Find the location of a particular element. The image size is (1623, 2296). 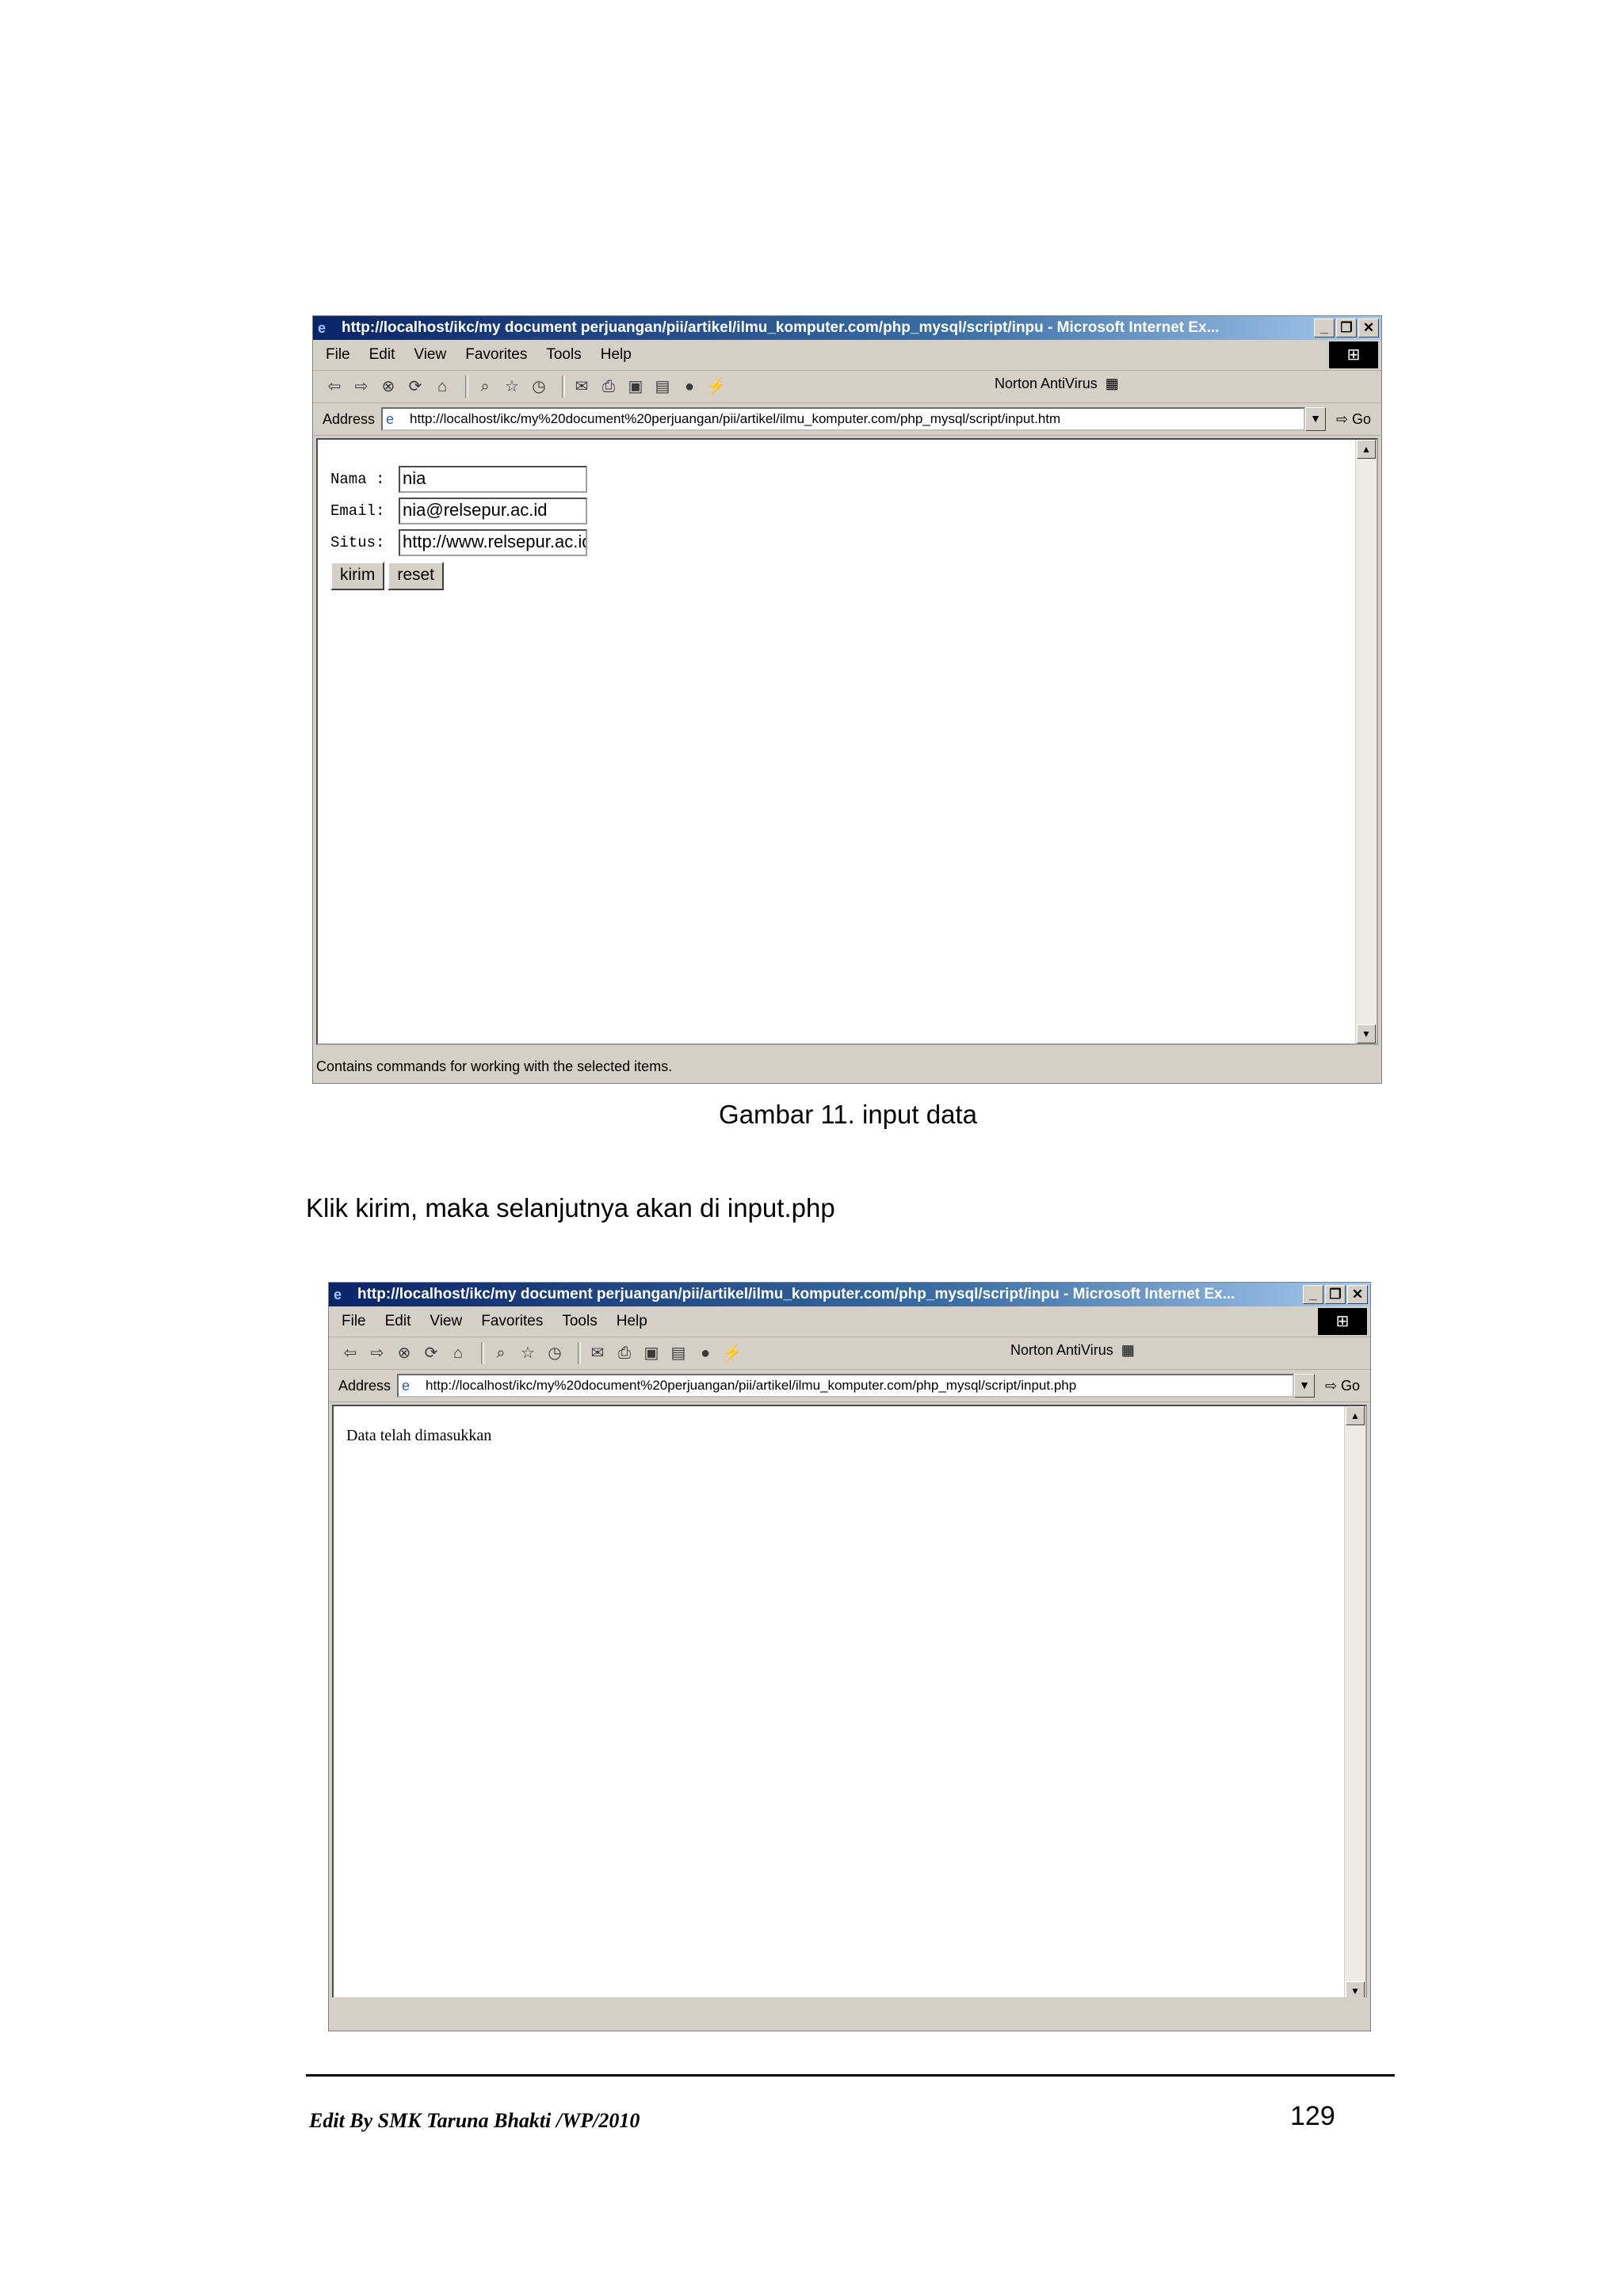

footer-rule is located at coordinates (850, 2075).